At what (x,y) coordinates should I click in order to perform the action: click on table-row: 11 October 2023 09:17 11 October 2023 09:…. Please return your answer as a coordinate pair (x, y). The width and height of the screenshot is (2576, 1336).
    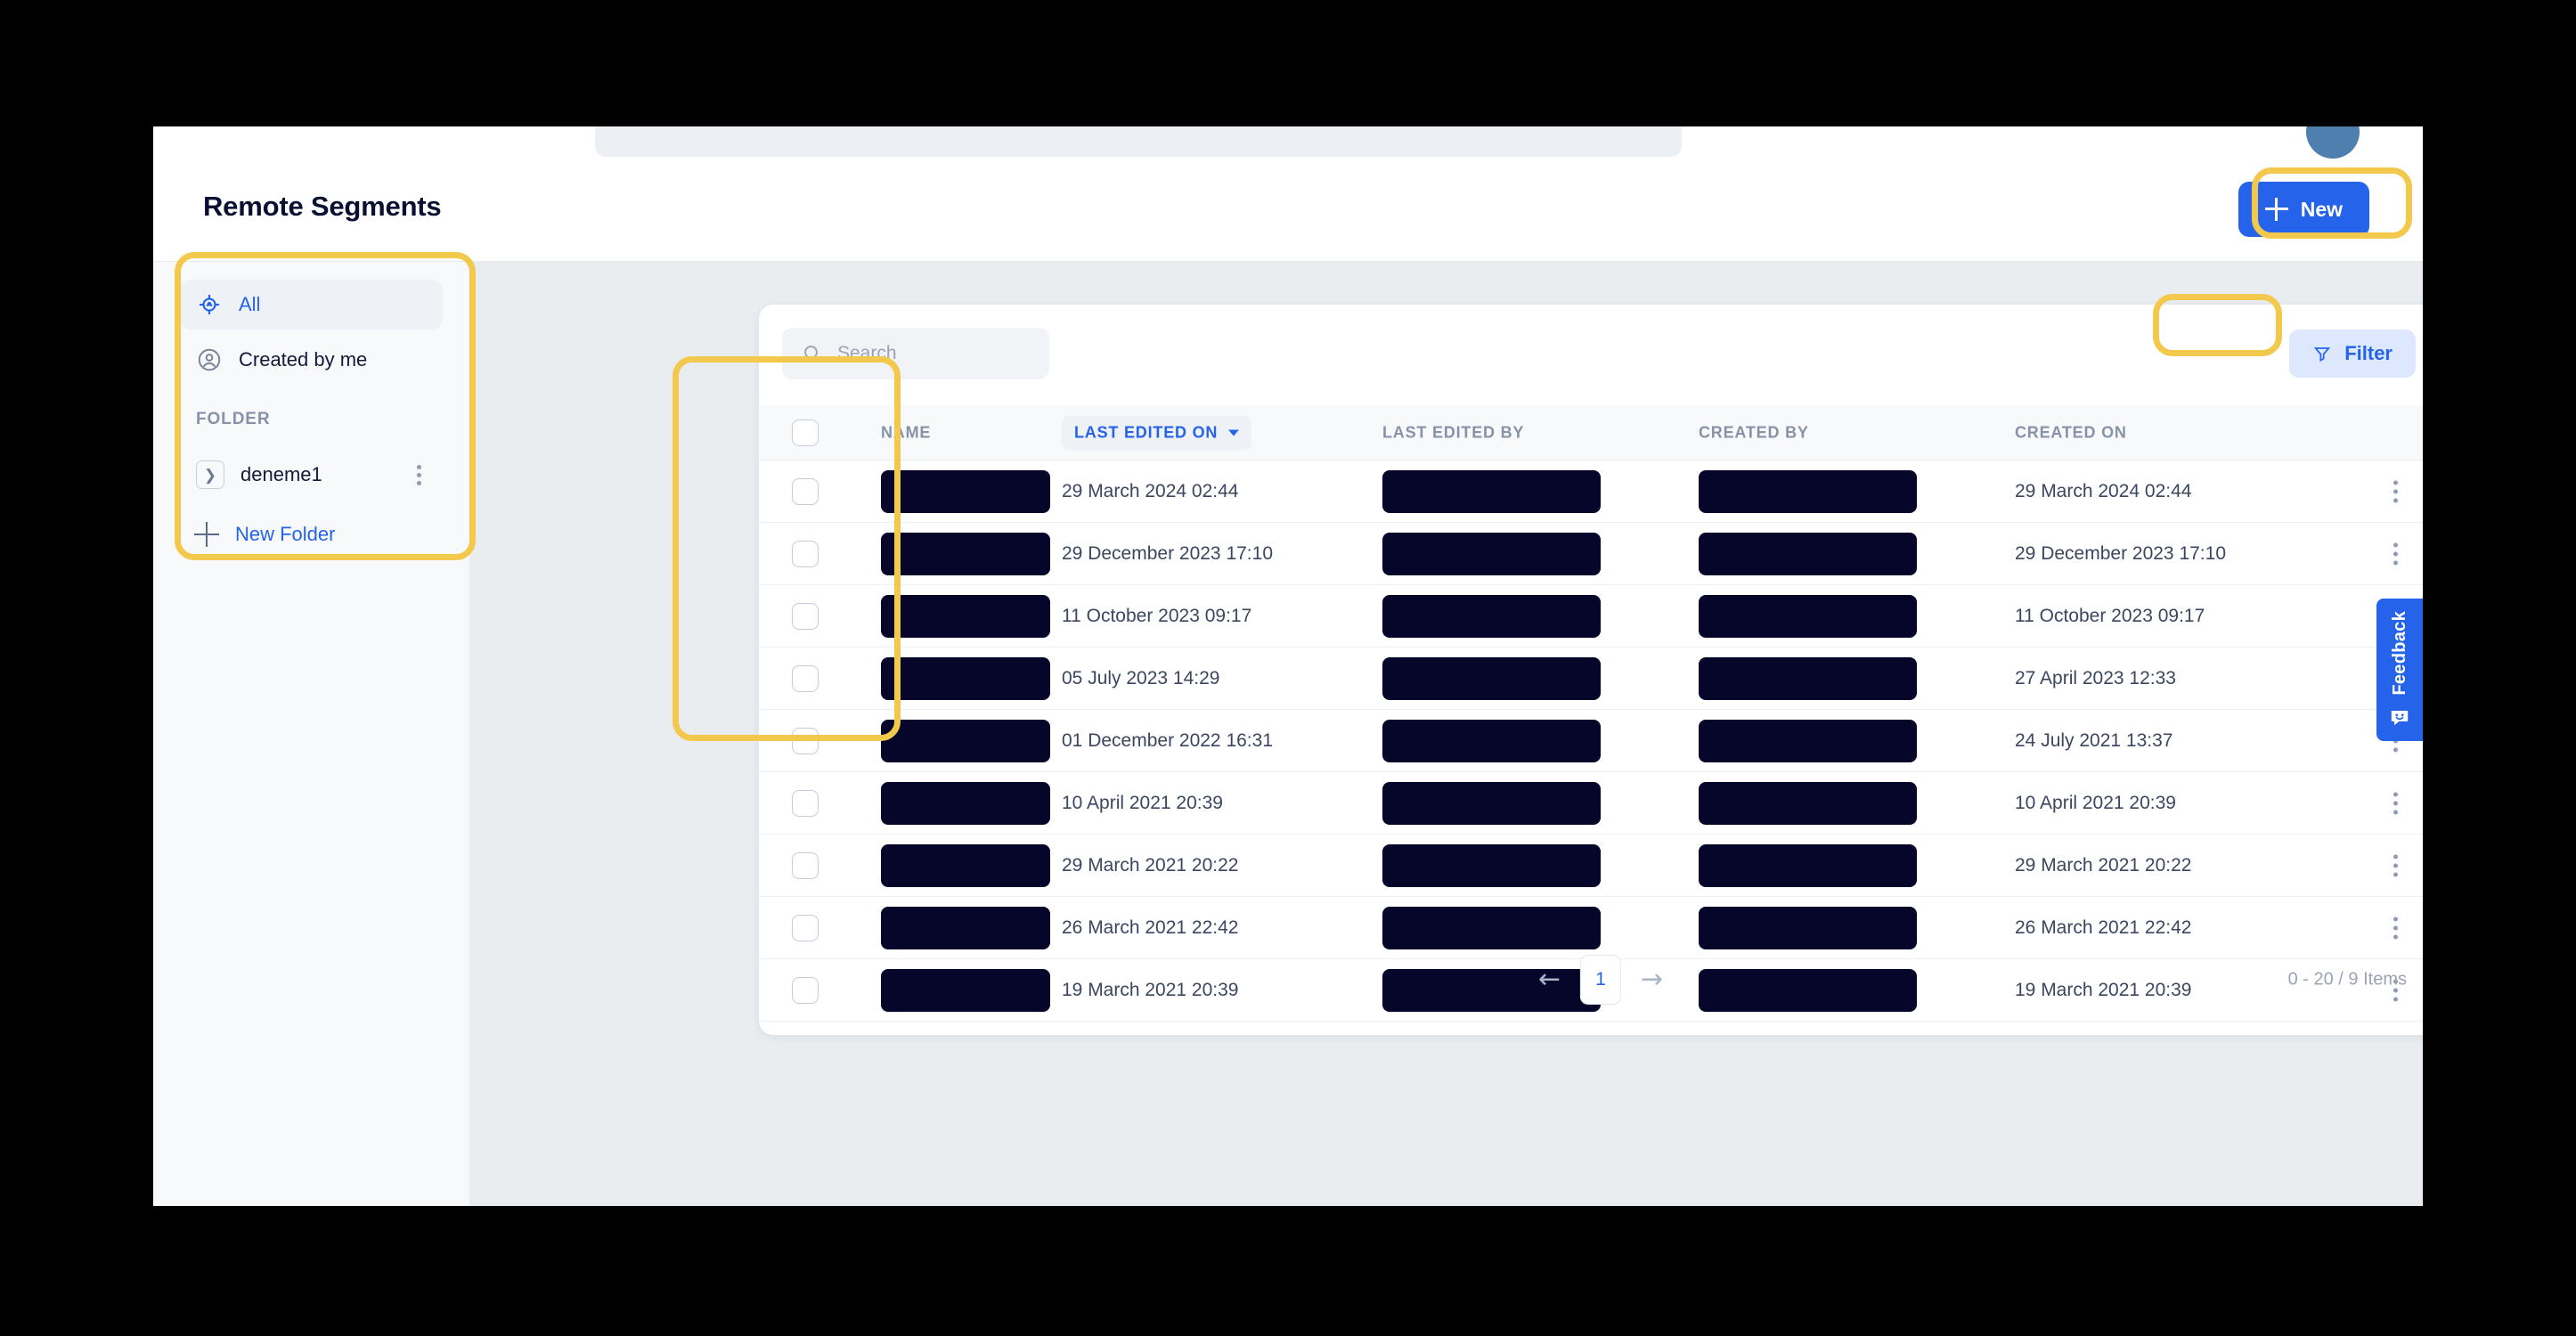
    Looking at the image, I should click on (1591, 616).